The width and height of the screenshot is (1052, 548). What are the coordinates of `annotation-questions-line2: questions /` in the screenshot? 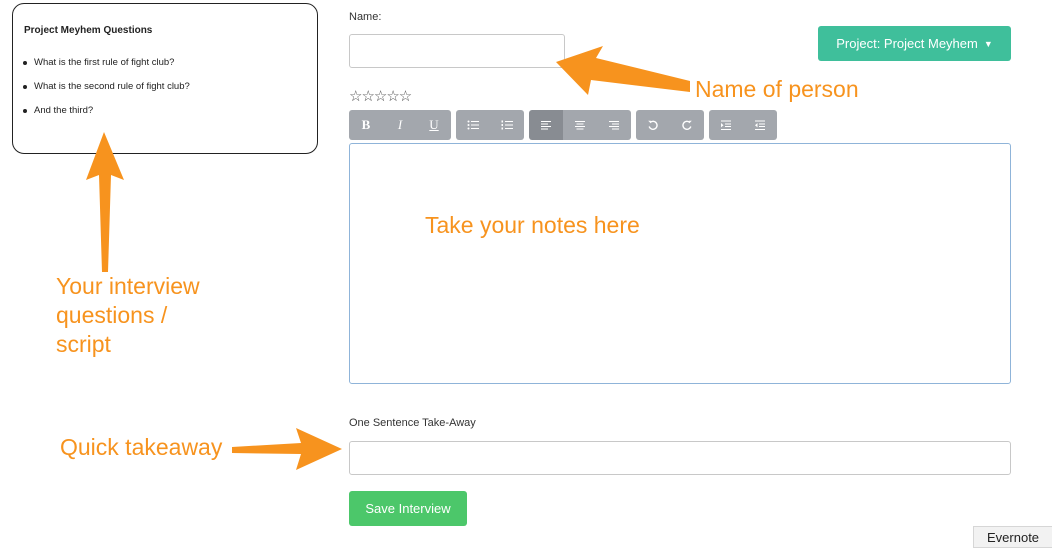 It's located at (112, 315).